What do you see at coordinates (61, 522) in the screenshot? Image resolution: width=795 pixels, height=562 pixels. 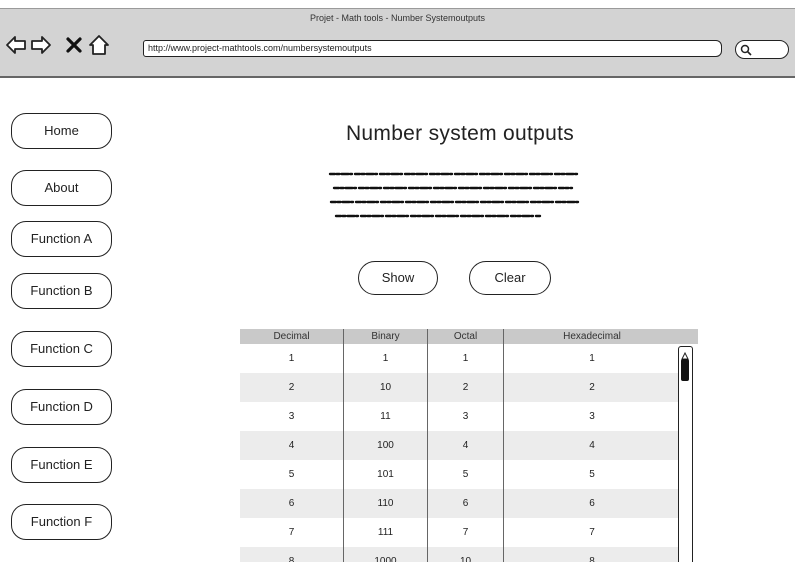 I see `sidebar-item-function-f: Function F` at bounding box center [61, 522].